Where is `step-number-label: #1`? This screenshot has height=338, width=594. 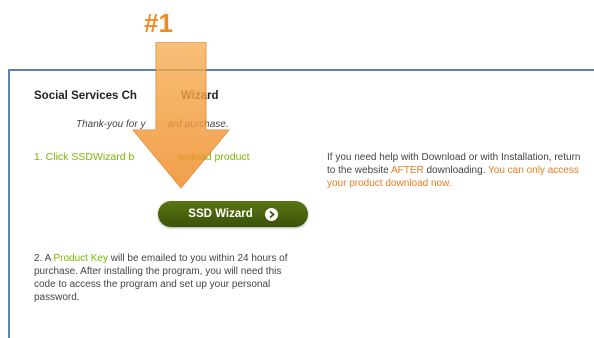
step-number-label: #1 is located at coordinates (158, 23).